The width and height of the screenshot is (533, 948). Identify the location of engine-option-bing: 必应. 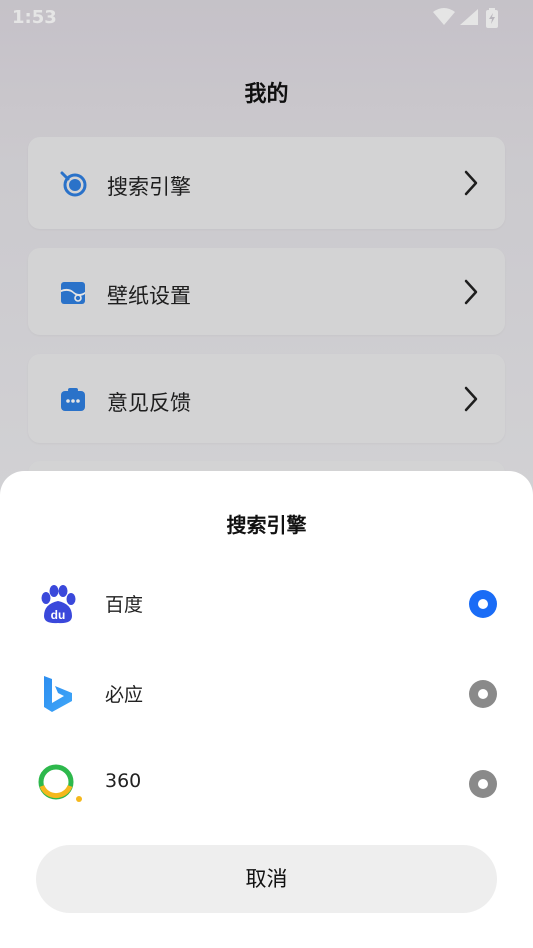
(266, 694).